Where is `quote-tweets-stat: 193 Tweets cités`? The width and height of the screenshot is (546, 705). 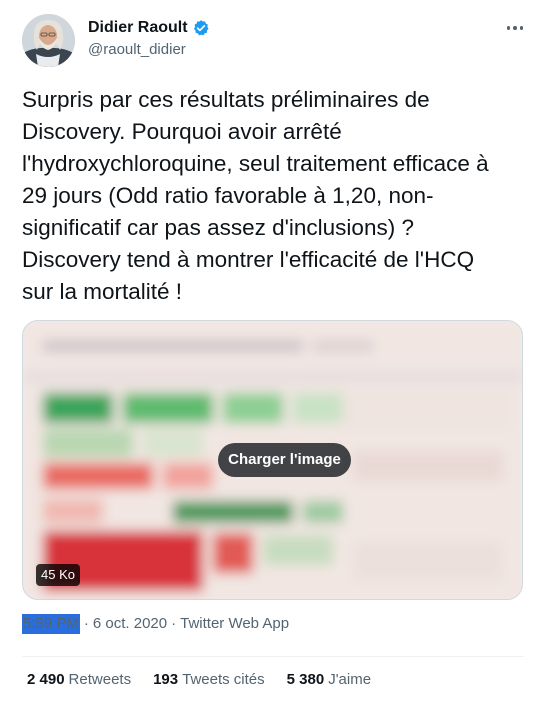 quote-tweets-stat: 193 Tweets cités is located at coordinates (209, 680).